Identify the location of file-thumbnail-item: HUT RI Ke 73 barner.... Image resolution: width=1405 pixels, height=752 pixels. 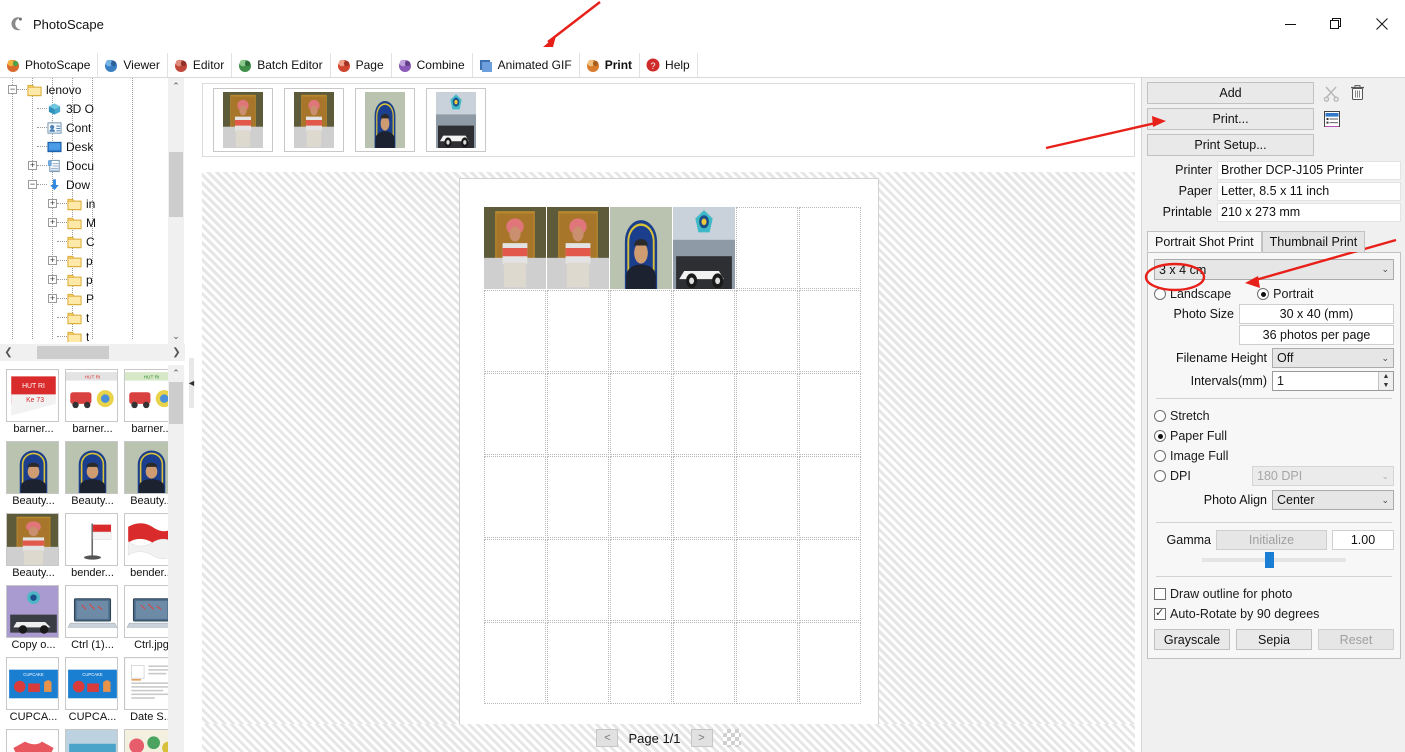
(33, 403).